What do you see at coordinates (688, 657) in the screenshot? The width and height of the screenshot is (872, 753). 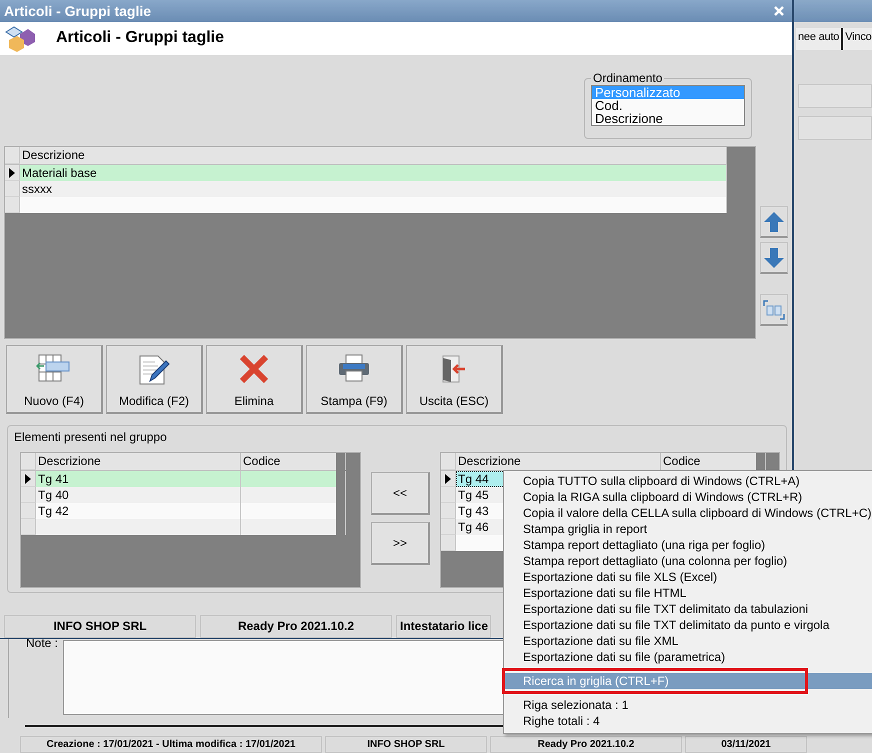 I see `menu-item: Esportazione dati su file (parametrica)` at bounding box center [688, 657].